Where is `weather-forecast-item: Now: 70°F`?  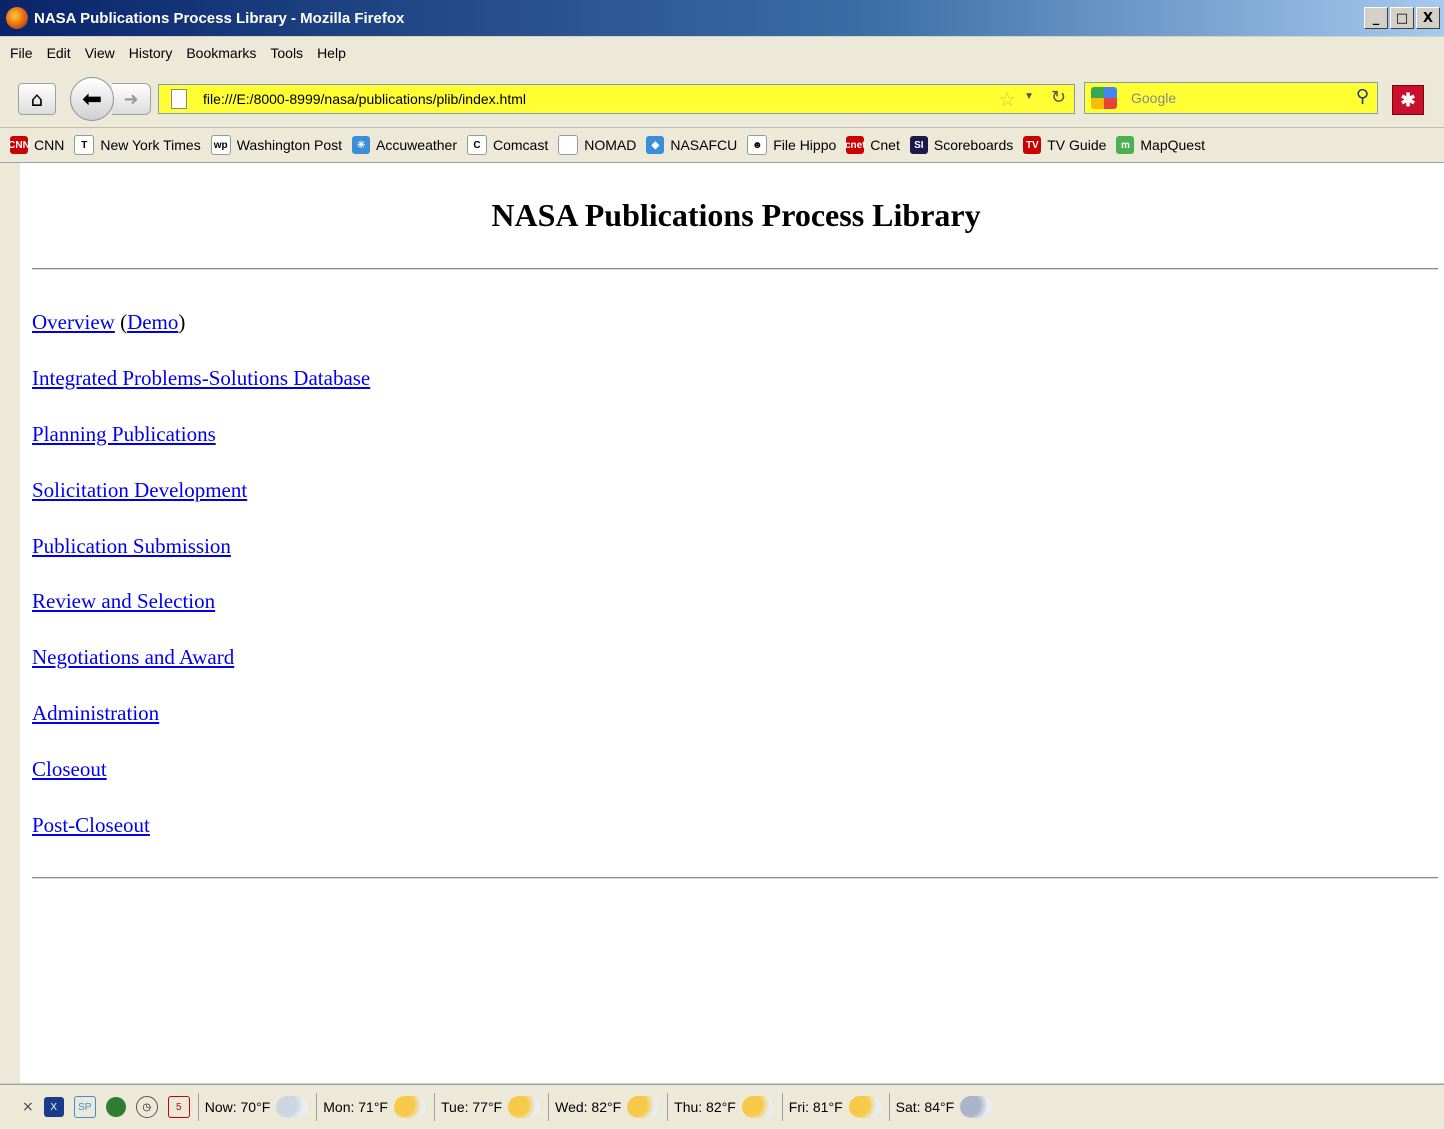
weather-forecast-item: Now: 70°F is located at coordinates (253, 1107).